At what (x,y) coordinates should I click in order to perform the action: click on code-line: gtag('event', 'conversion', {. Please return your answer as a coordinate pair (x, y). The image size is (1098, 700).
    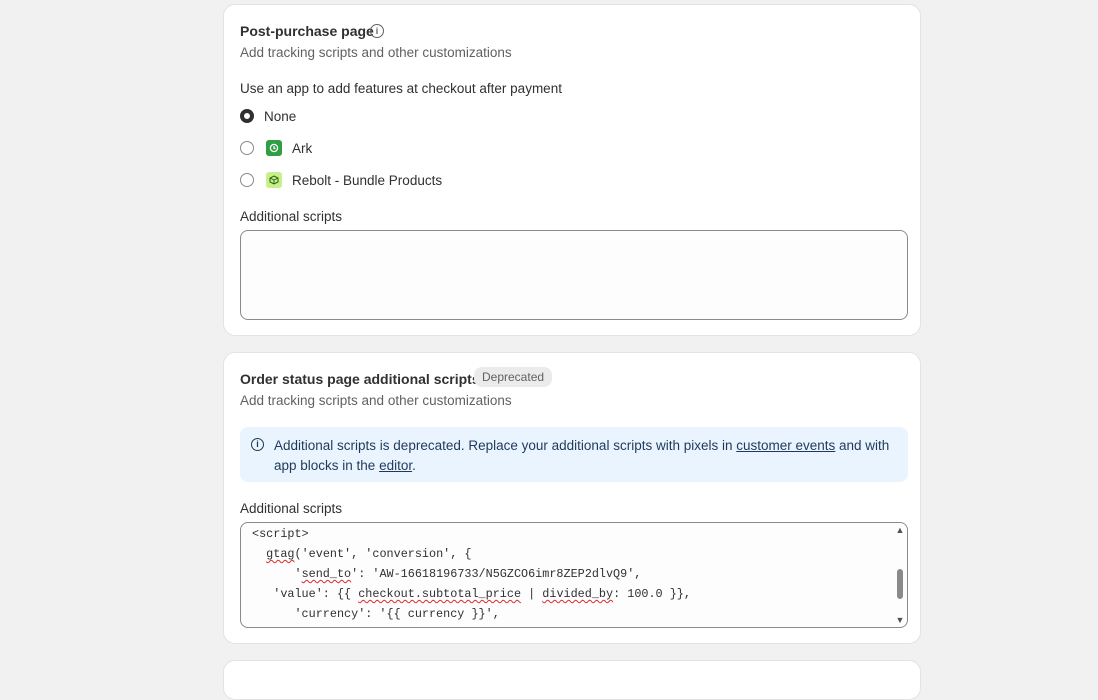
    Looking at the image, I should click on (369, 554).